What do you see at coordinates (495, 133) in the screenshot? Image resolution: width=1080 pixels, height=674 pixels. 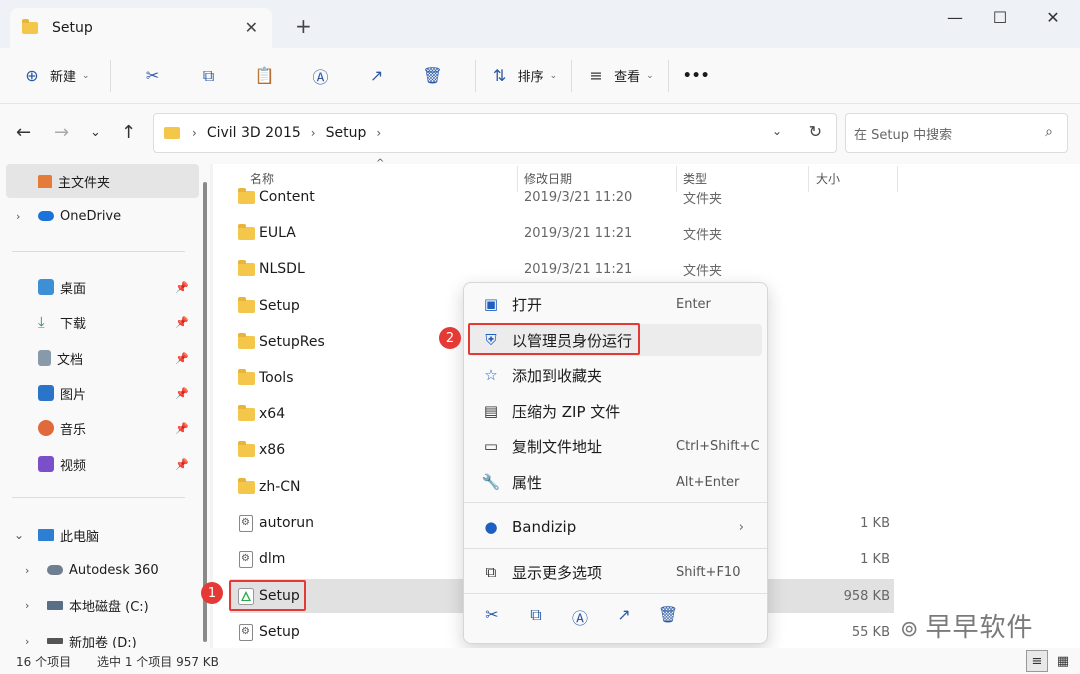 I see `address-bar: › Civil 3D 2015 › Setup › ⌄ ↻` at bounding box center [495, 133].